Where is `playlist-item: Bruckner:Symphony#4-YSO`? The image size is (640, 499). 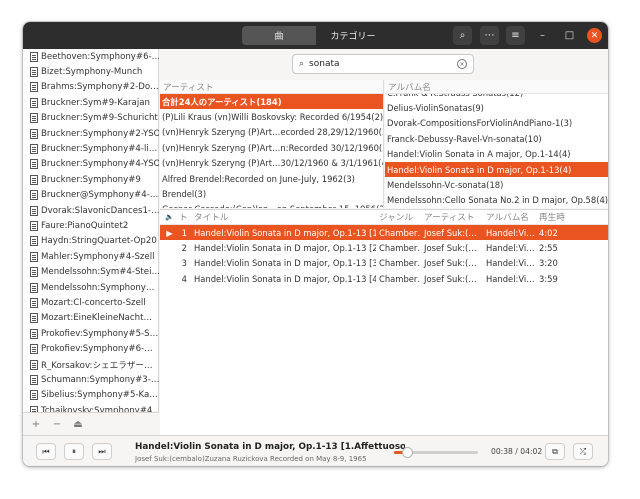 playlist-item: Bruckner:Symphony#4-YSO is located at coordinates (91, 164).